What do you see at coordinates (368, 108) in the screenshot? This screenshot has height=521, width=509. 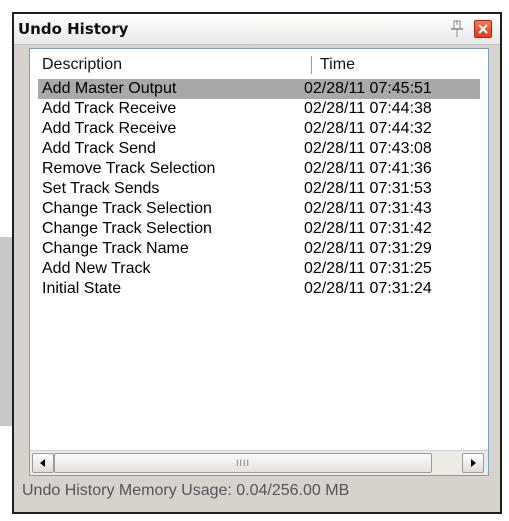 I see `item-time: 02/28/11 07:44:38` at bounding box center [368, 108].